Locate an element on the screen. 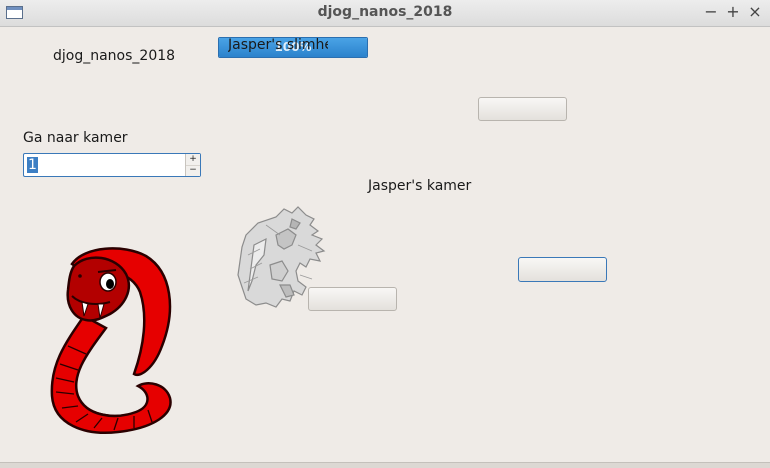  goto-room-label: Ga naar kamer is located at coordinates (75, 138).